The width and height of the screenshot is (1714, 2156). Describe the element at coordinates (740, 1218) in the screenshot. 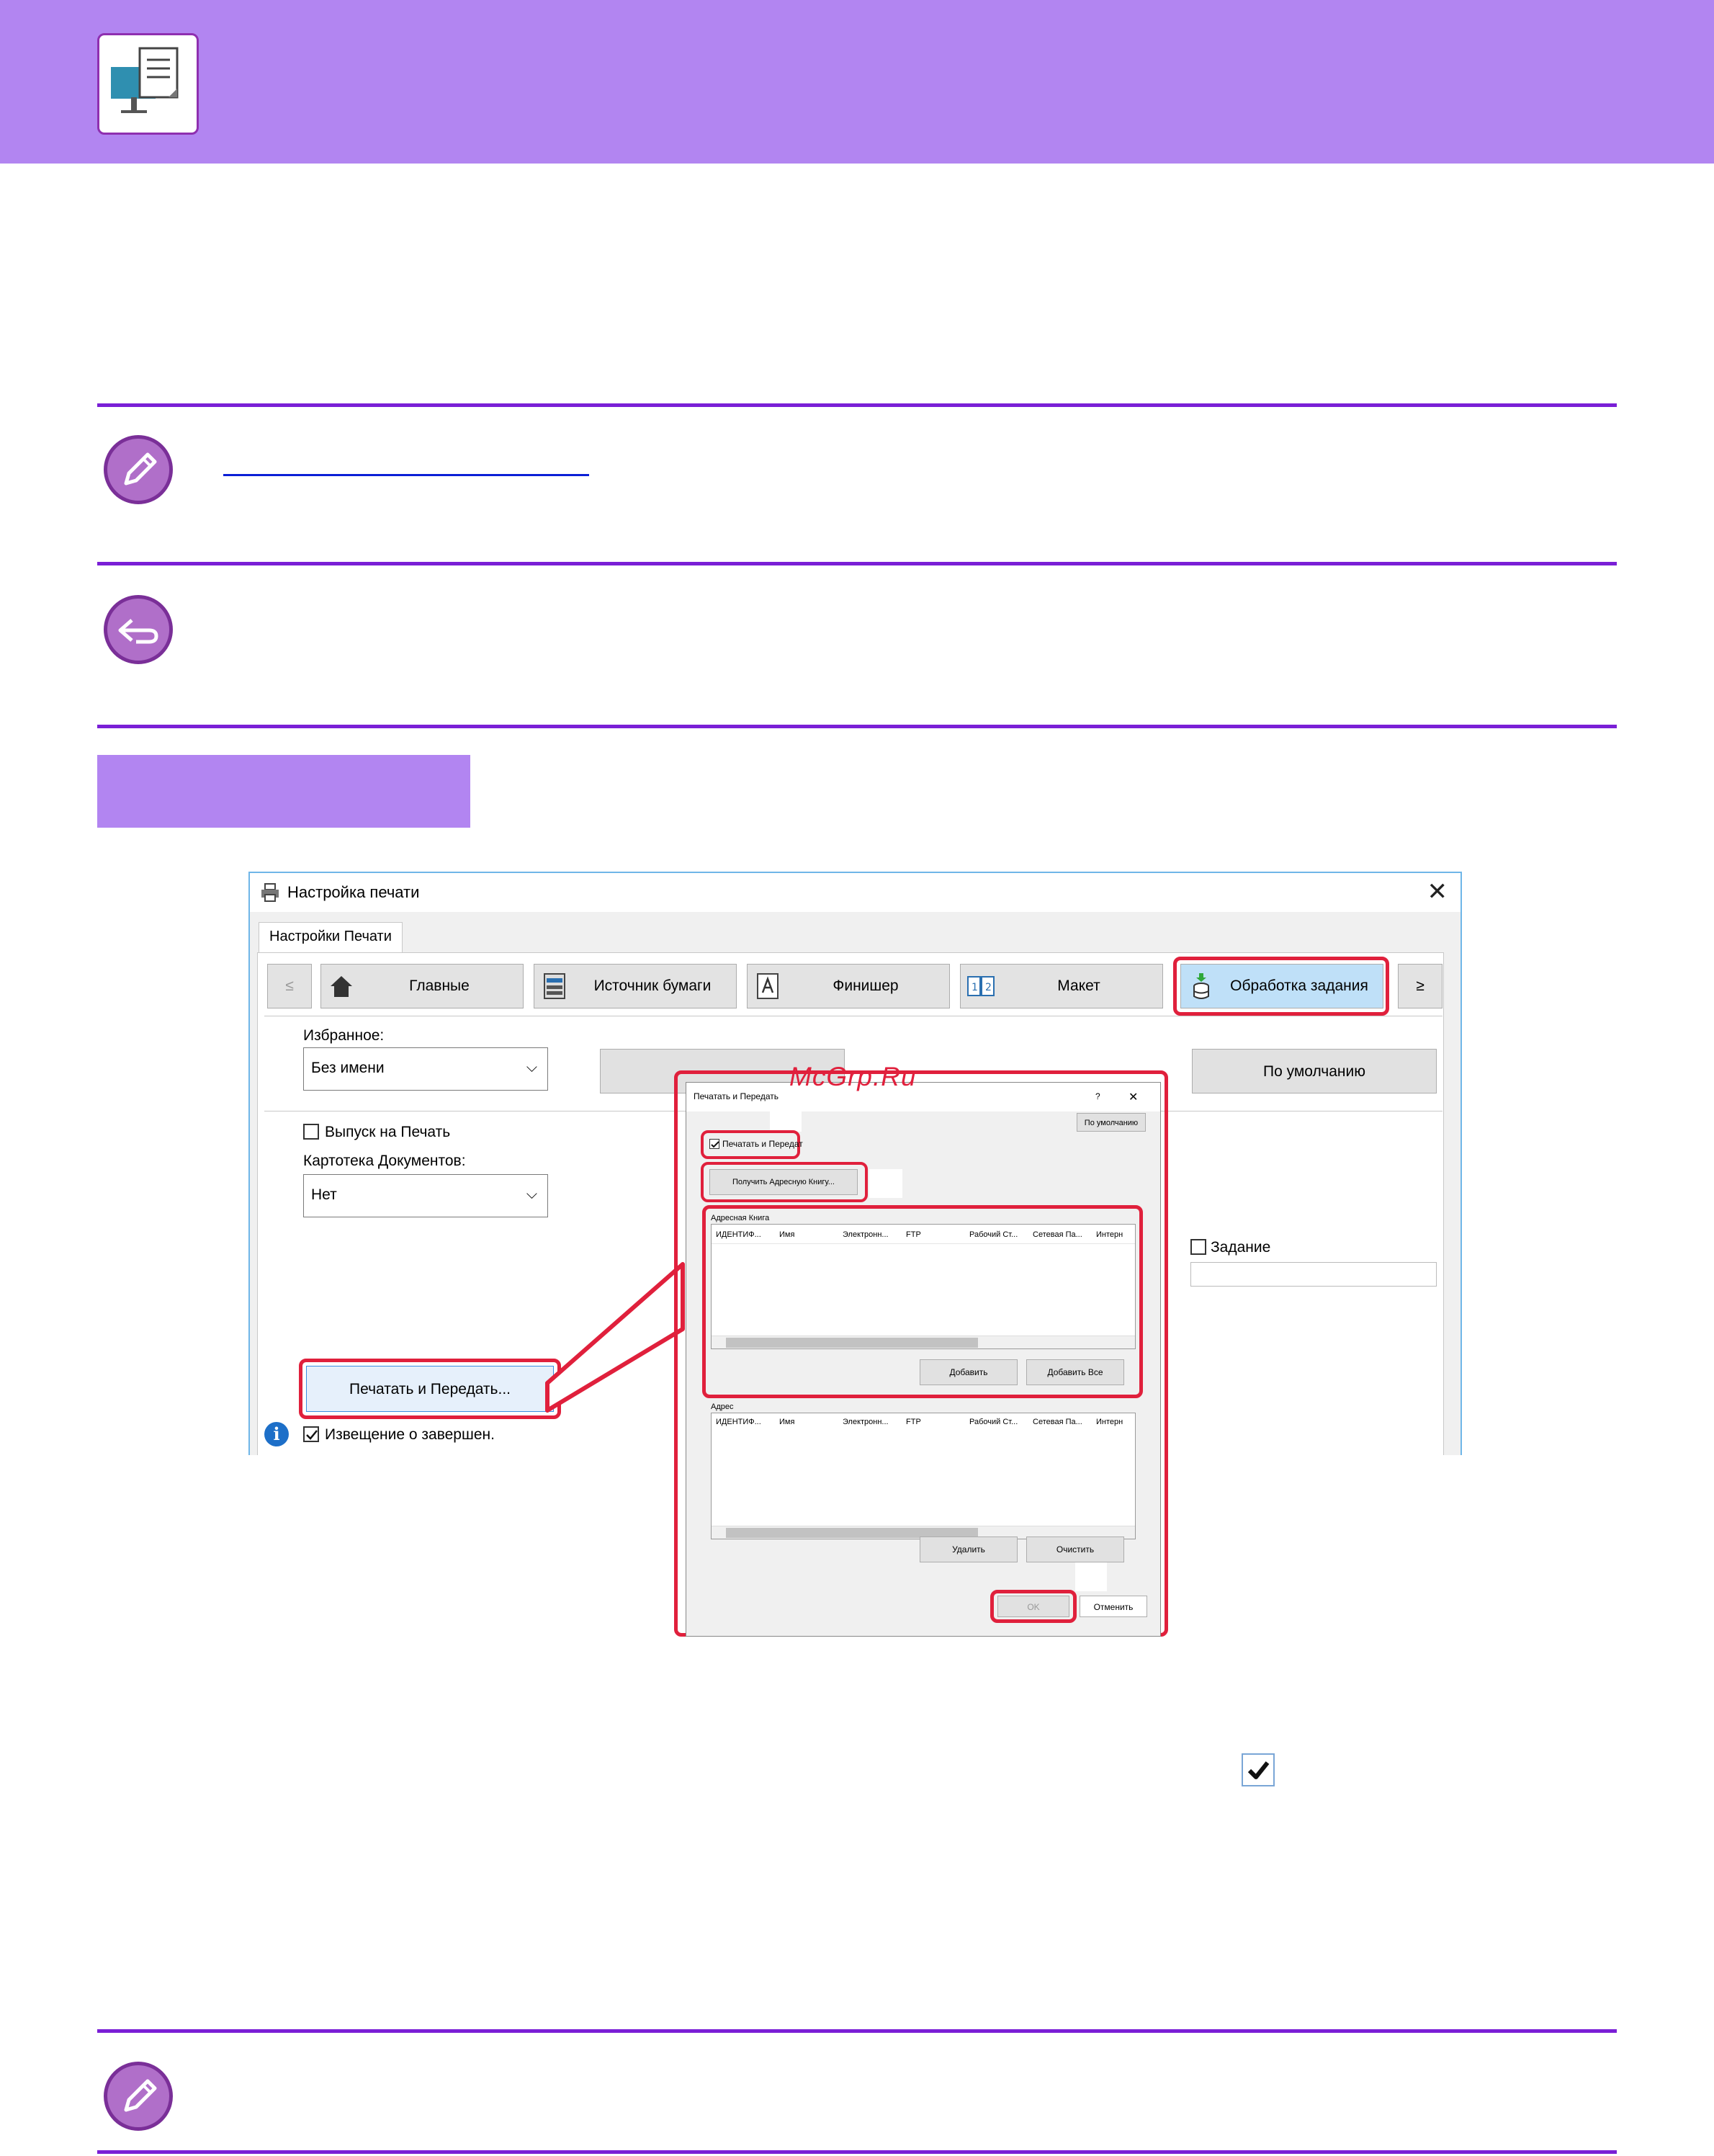

I see `address-book-label: Адресная Книга` at that location.